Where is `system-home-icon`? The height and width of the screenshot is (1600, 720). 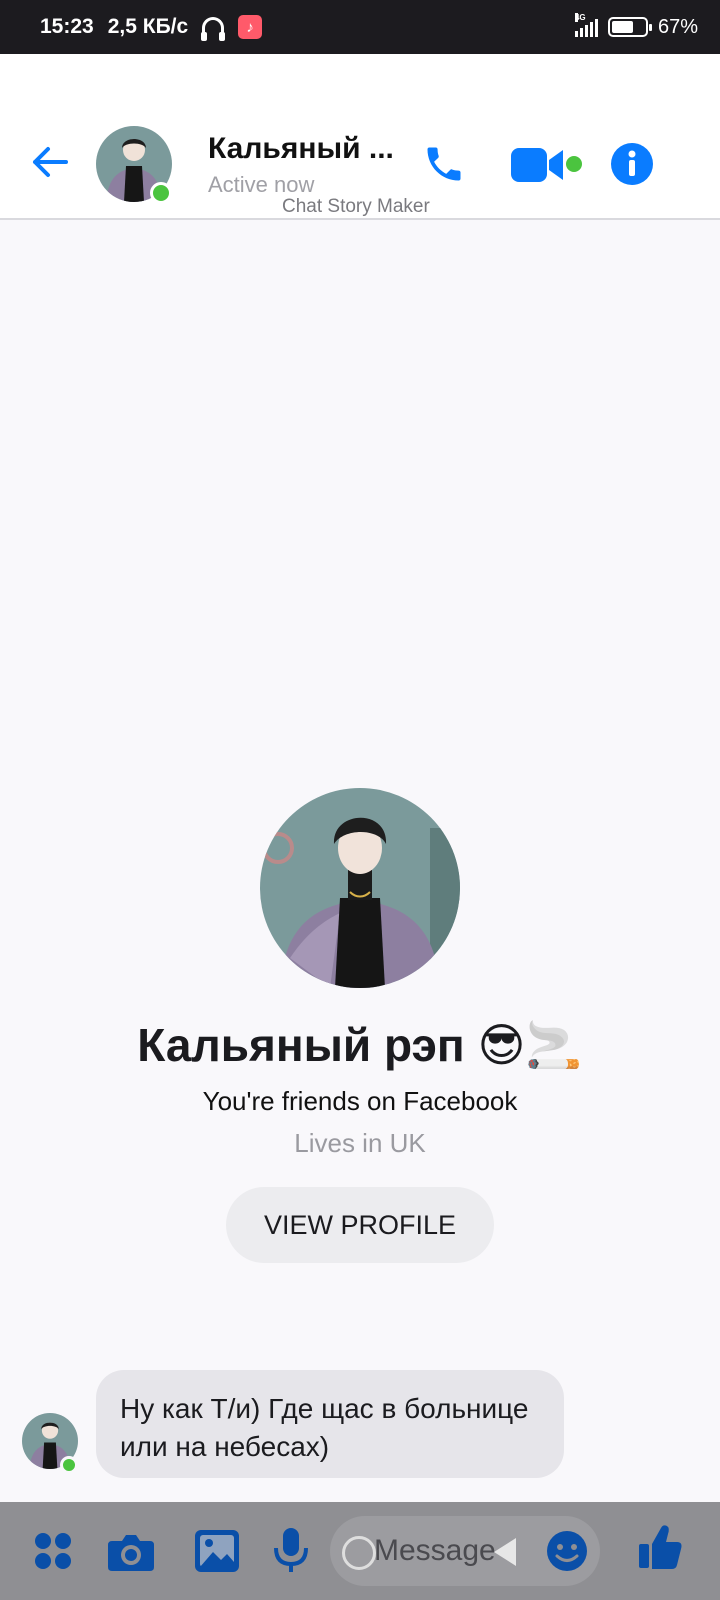
system-home-icon is located at coordinates (359, 1553).